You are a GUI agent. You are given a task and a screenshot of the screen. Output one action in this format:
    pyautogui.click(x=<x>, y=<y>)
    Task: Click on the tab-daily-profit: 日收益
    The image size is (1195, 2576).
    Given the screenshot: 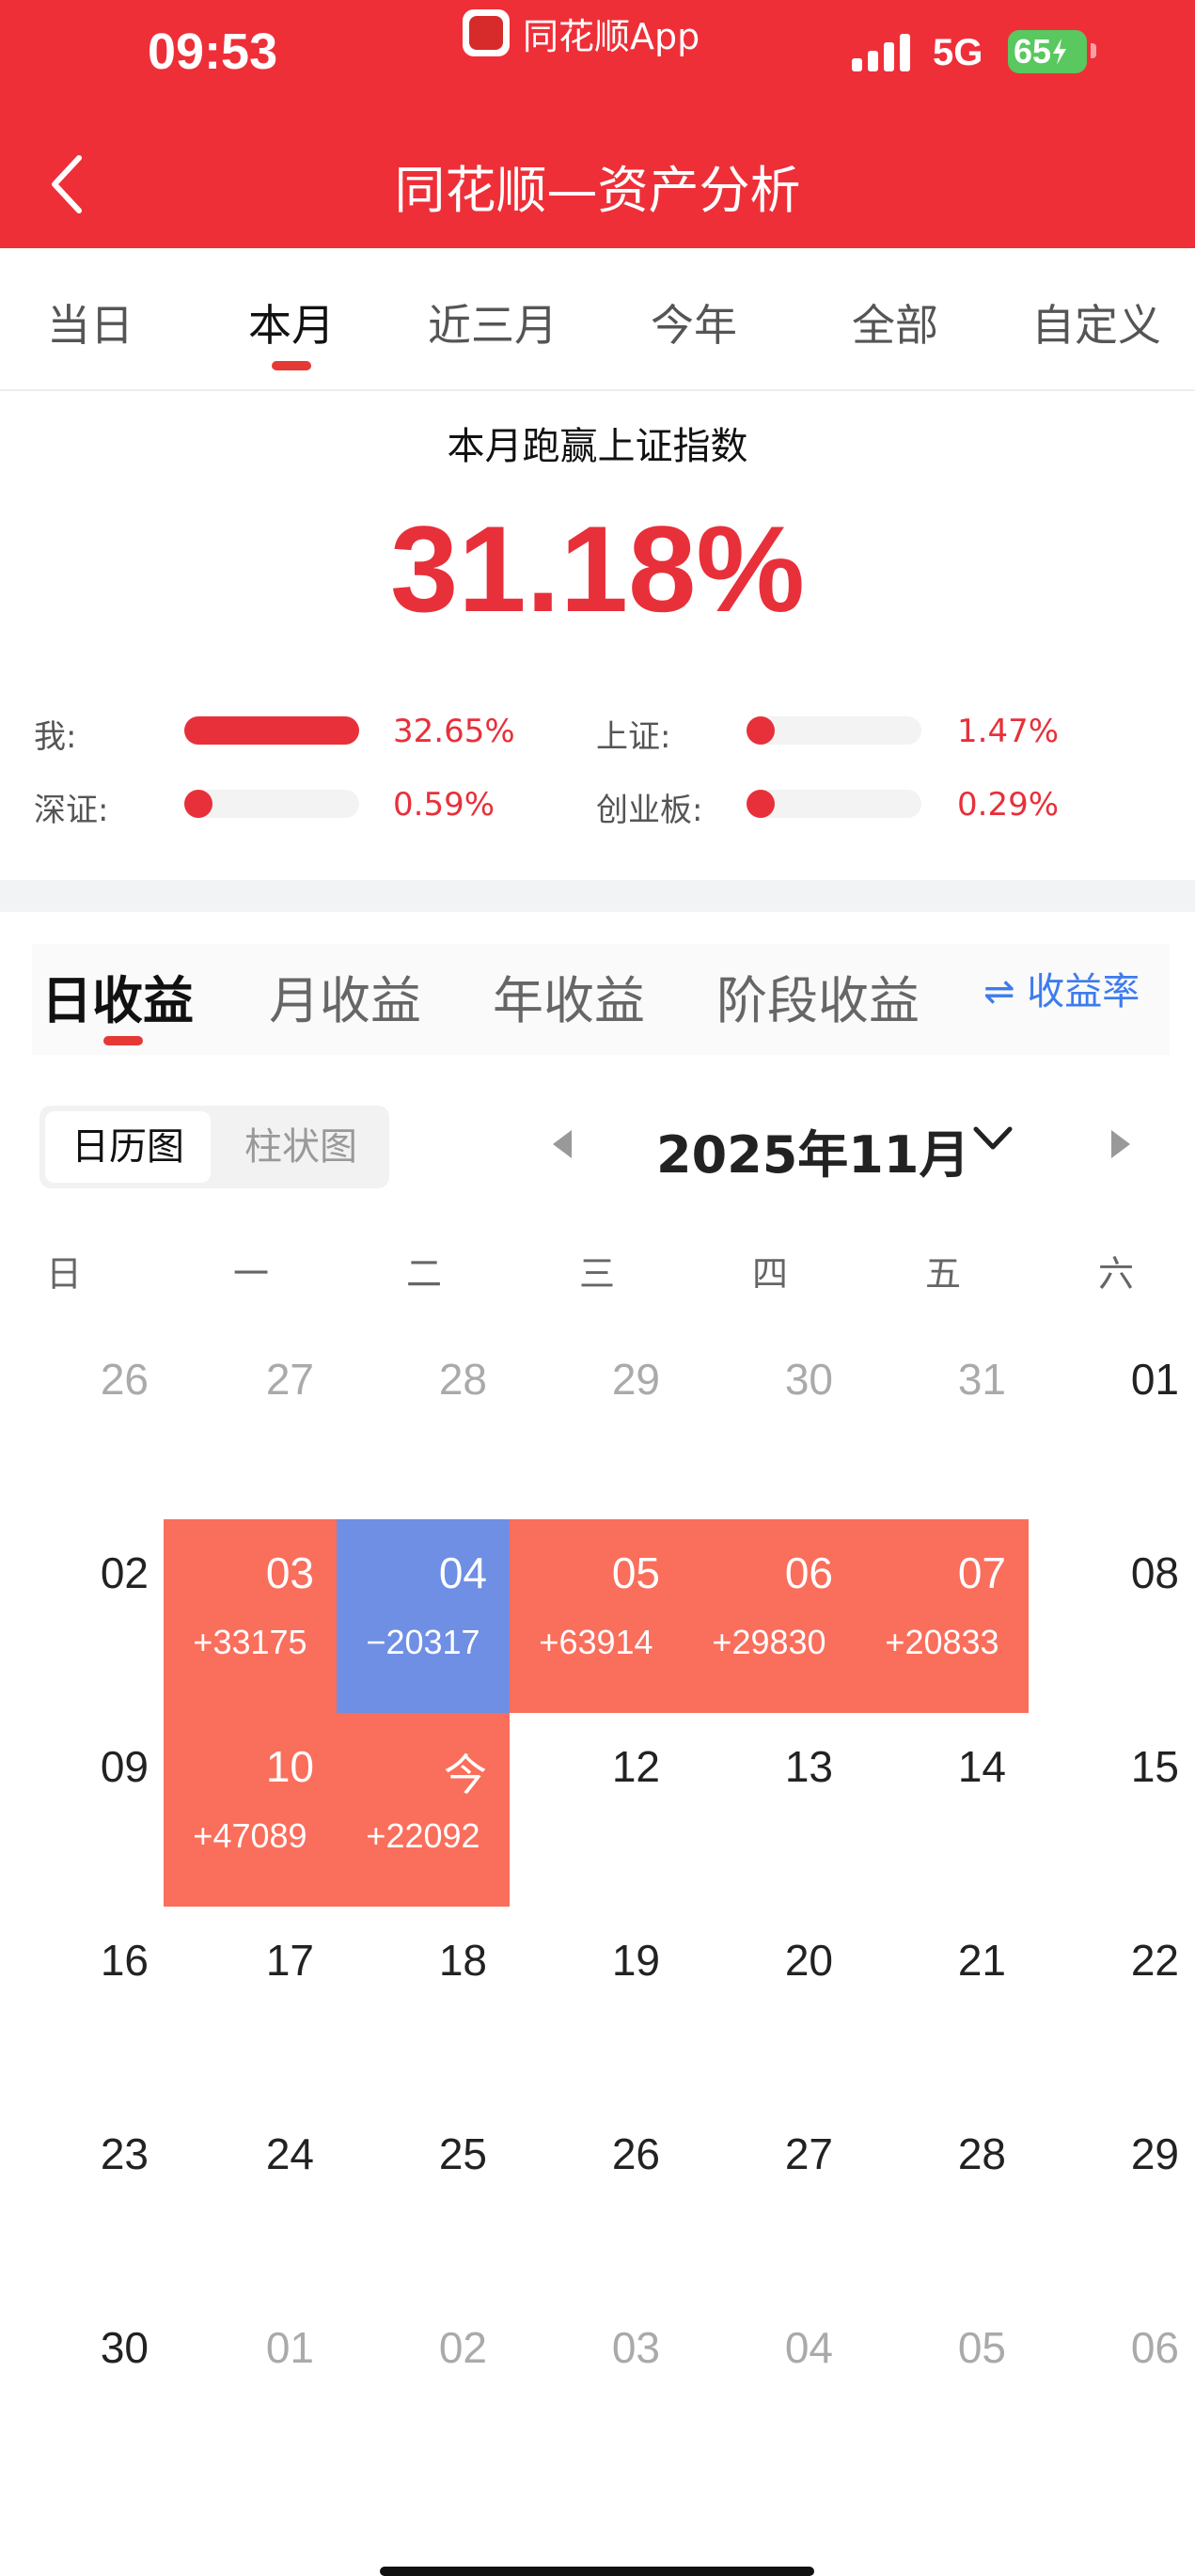 What is the action you would take?
    pyautogui.click(x=117, y=996)
    